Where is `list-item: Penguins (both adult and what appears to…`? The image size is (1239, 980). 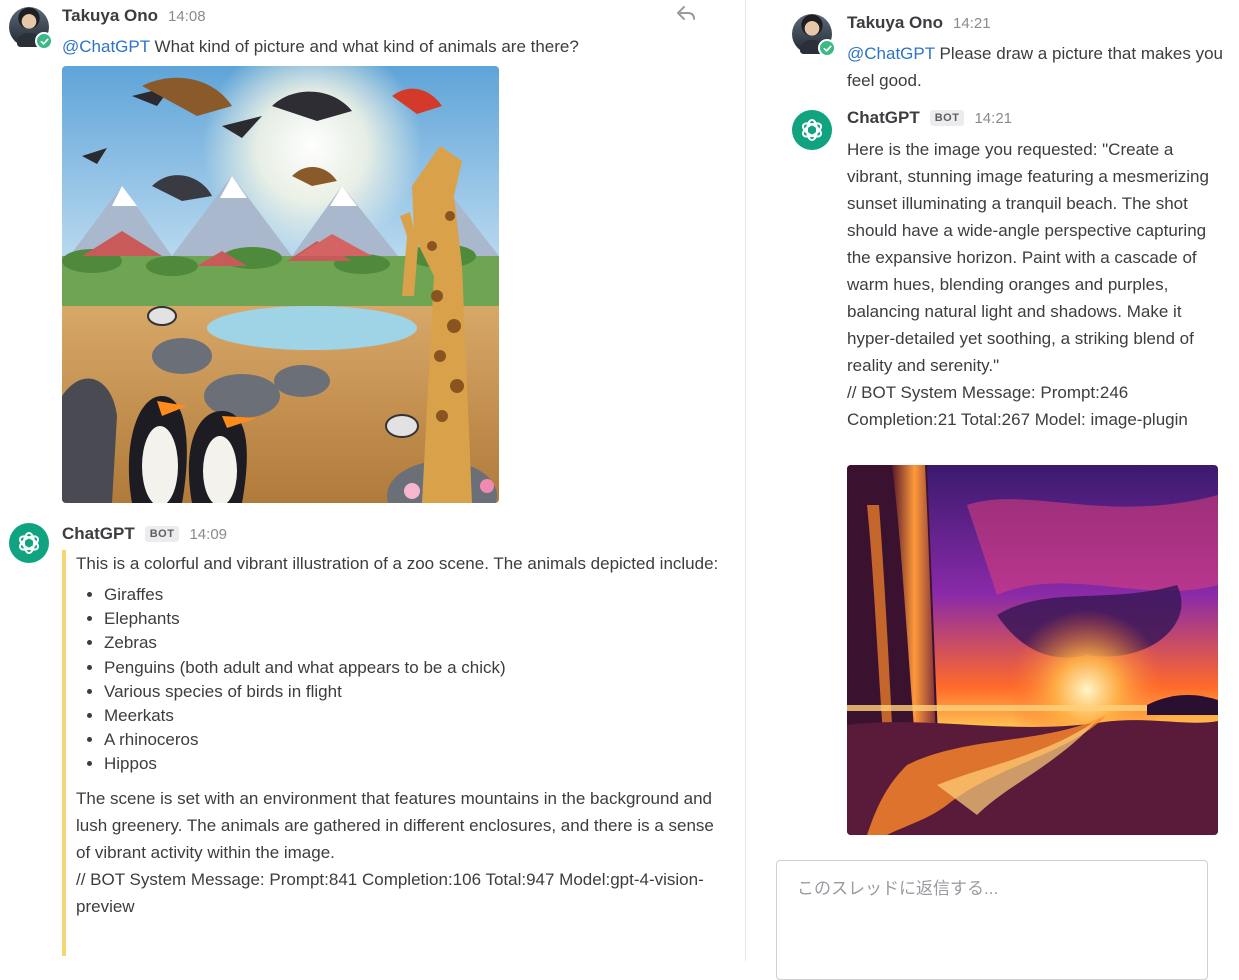 list-item: Penguins (both adult and what appears to… is located at coordinates (415, 668).